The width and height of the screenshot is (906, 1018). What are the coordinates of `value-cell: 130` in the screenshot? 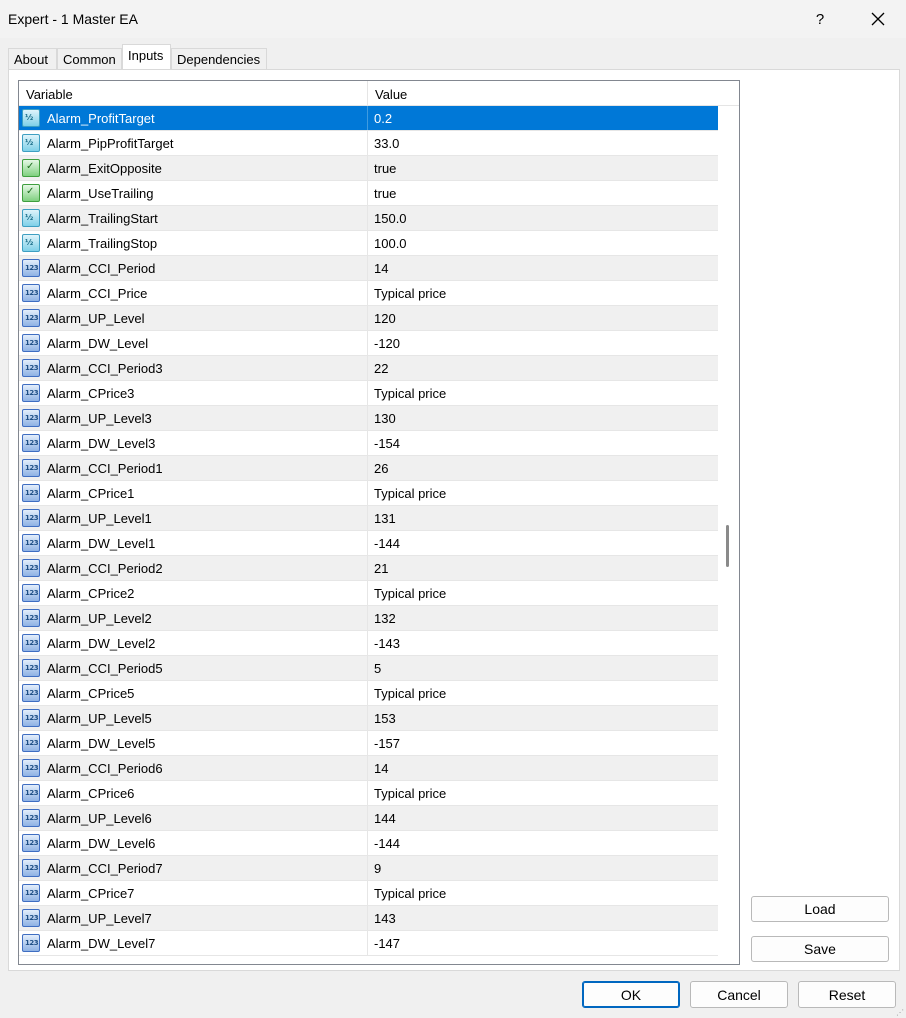 It's located at (385, 418).